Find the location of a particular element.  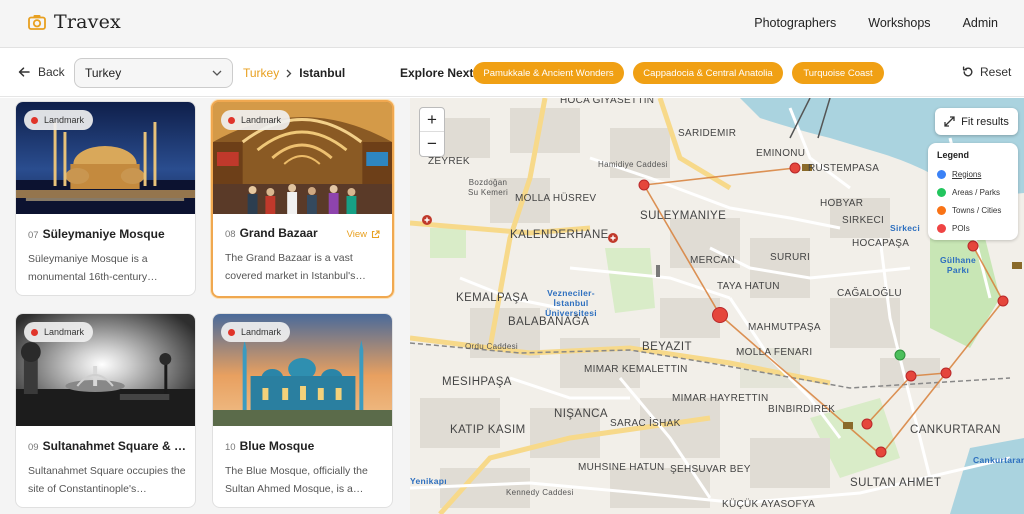

area-marker is located at coordinates (900, 355).